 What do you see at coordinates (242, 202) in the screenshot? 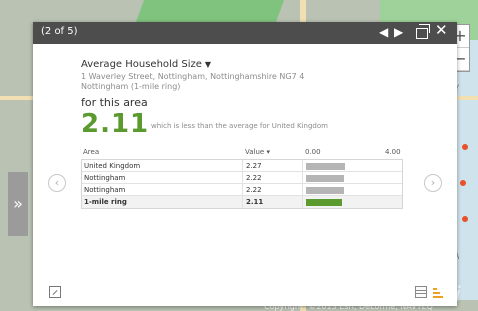
I see `table-row: 1-mile ring 2.11` at bounding box center [242, 202].